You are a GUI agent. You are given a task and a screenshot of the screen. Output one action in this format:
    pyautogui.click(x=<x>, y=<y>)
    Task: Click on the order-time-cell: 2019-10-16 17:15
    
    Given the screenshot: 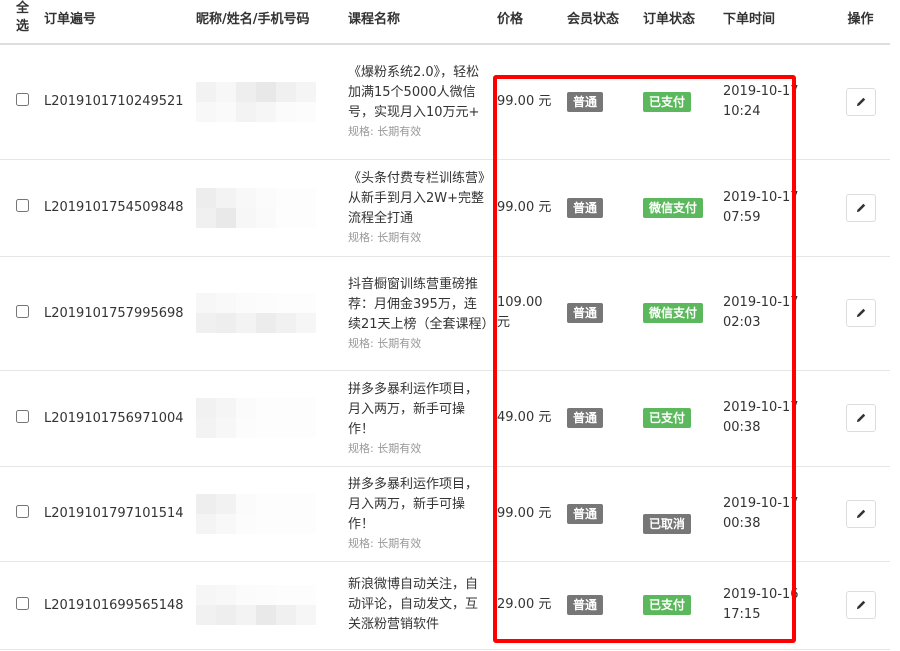 What is the action you would take?
    pyautogui.click(x=775, y=605)
    